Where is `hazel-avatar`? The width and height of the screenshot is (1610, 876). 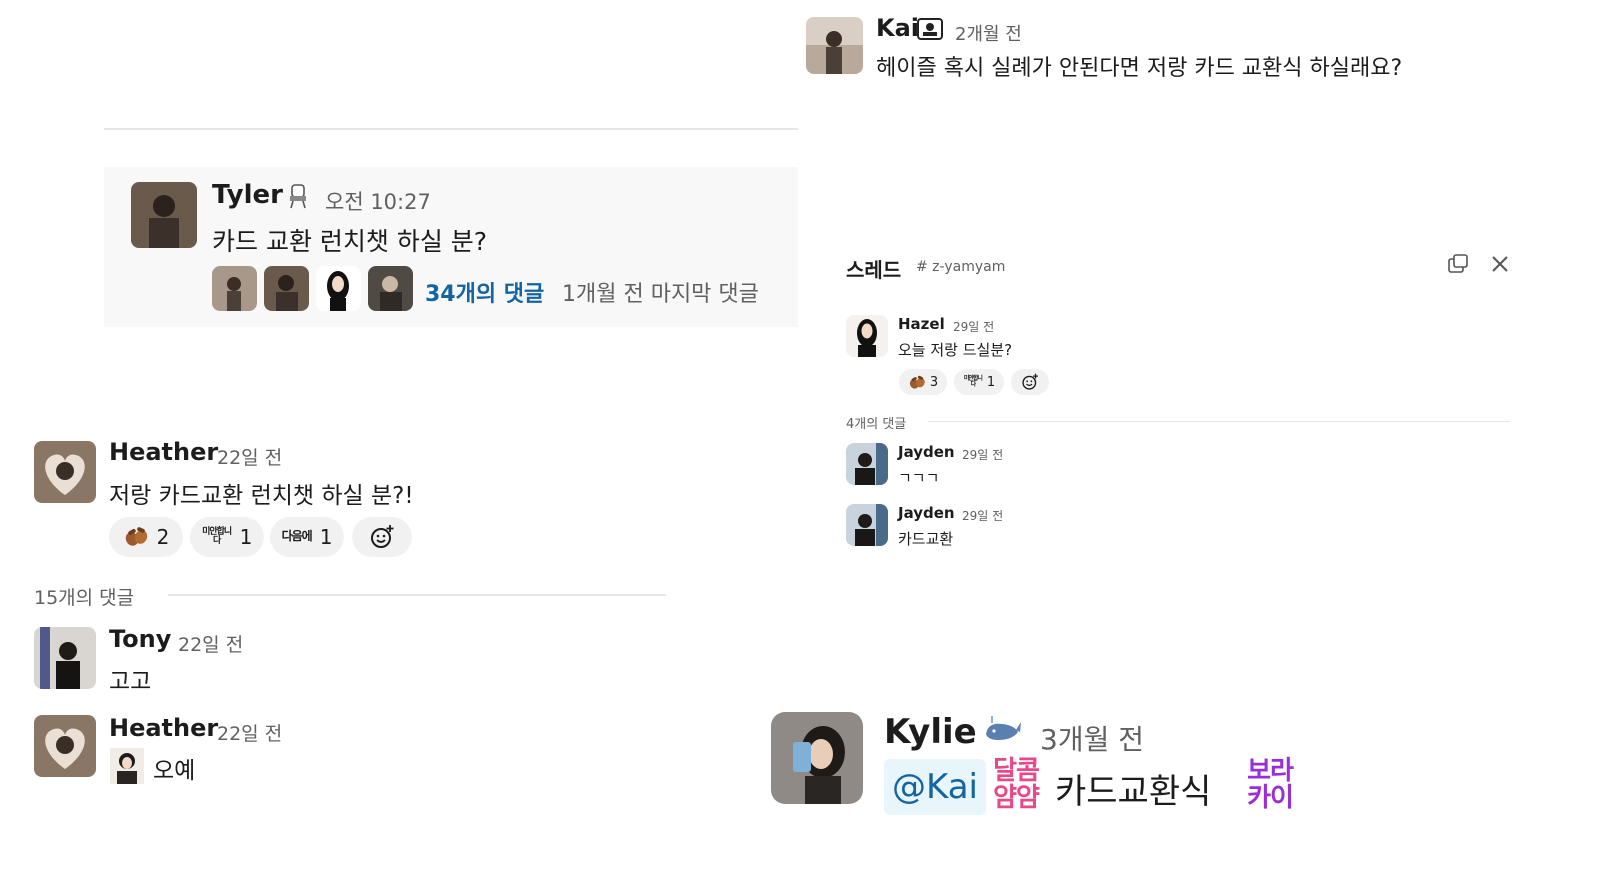 hazel-avatar is located at coordinates (867, 336).